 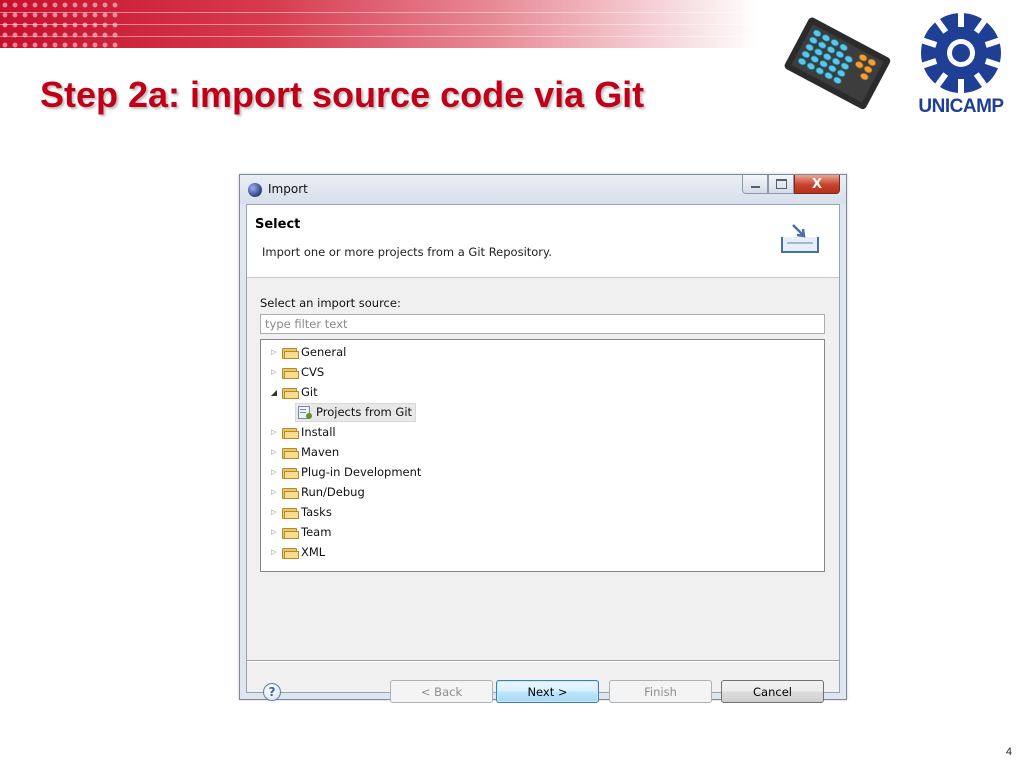 I want to click on tree-item-label: Maven, so click(x=320, y=452).